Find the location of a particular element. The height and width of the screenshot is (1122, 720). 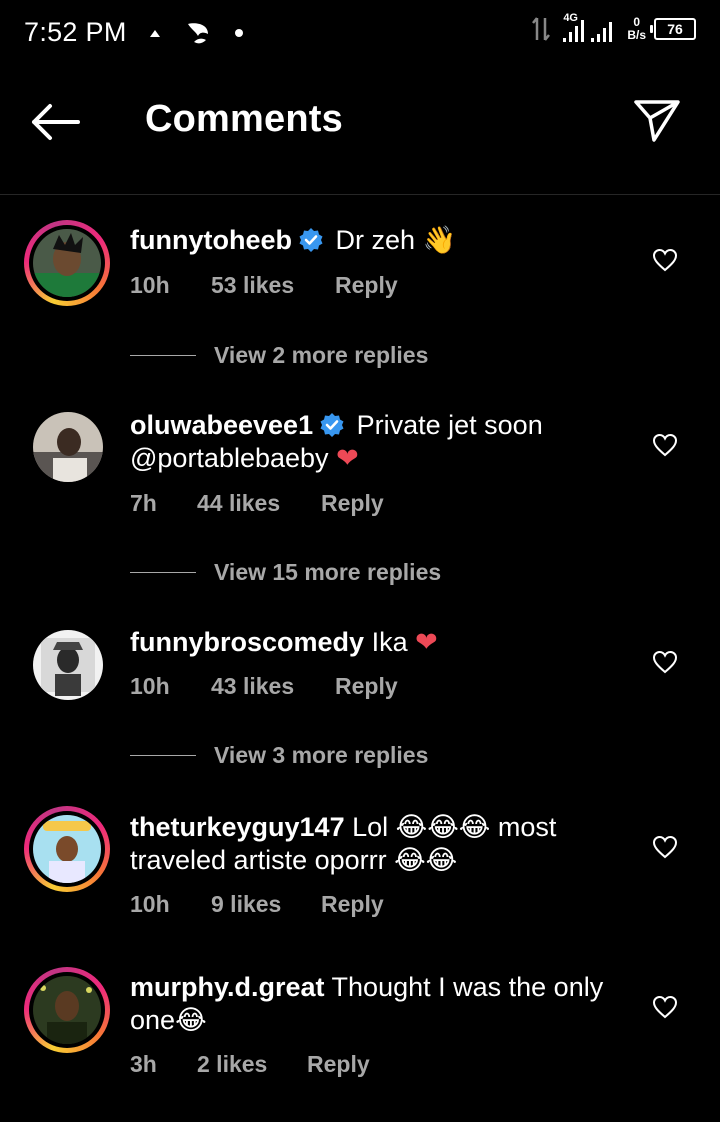

network-speed: 0 B/s is located at coordinates (636, 28).